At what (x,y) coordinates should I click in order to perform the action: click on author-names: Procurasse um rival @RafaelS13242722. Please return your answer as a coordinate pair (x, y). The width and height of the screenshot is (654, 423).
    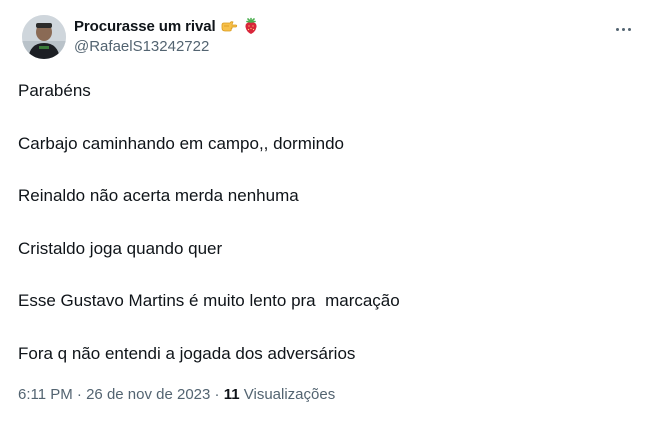
    Looking at the image, I should click on (167, 35).